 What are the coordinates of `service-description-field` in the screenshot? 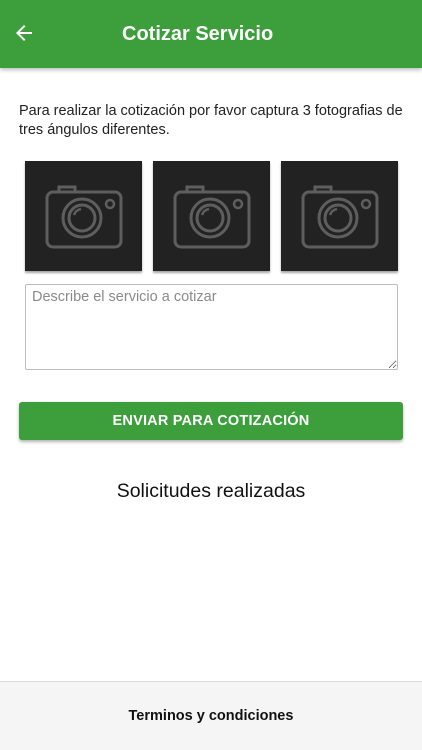 It's located at (211, 327).